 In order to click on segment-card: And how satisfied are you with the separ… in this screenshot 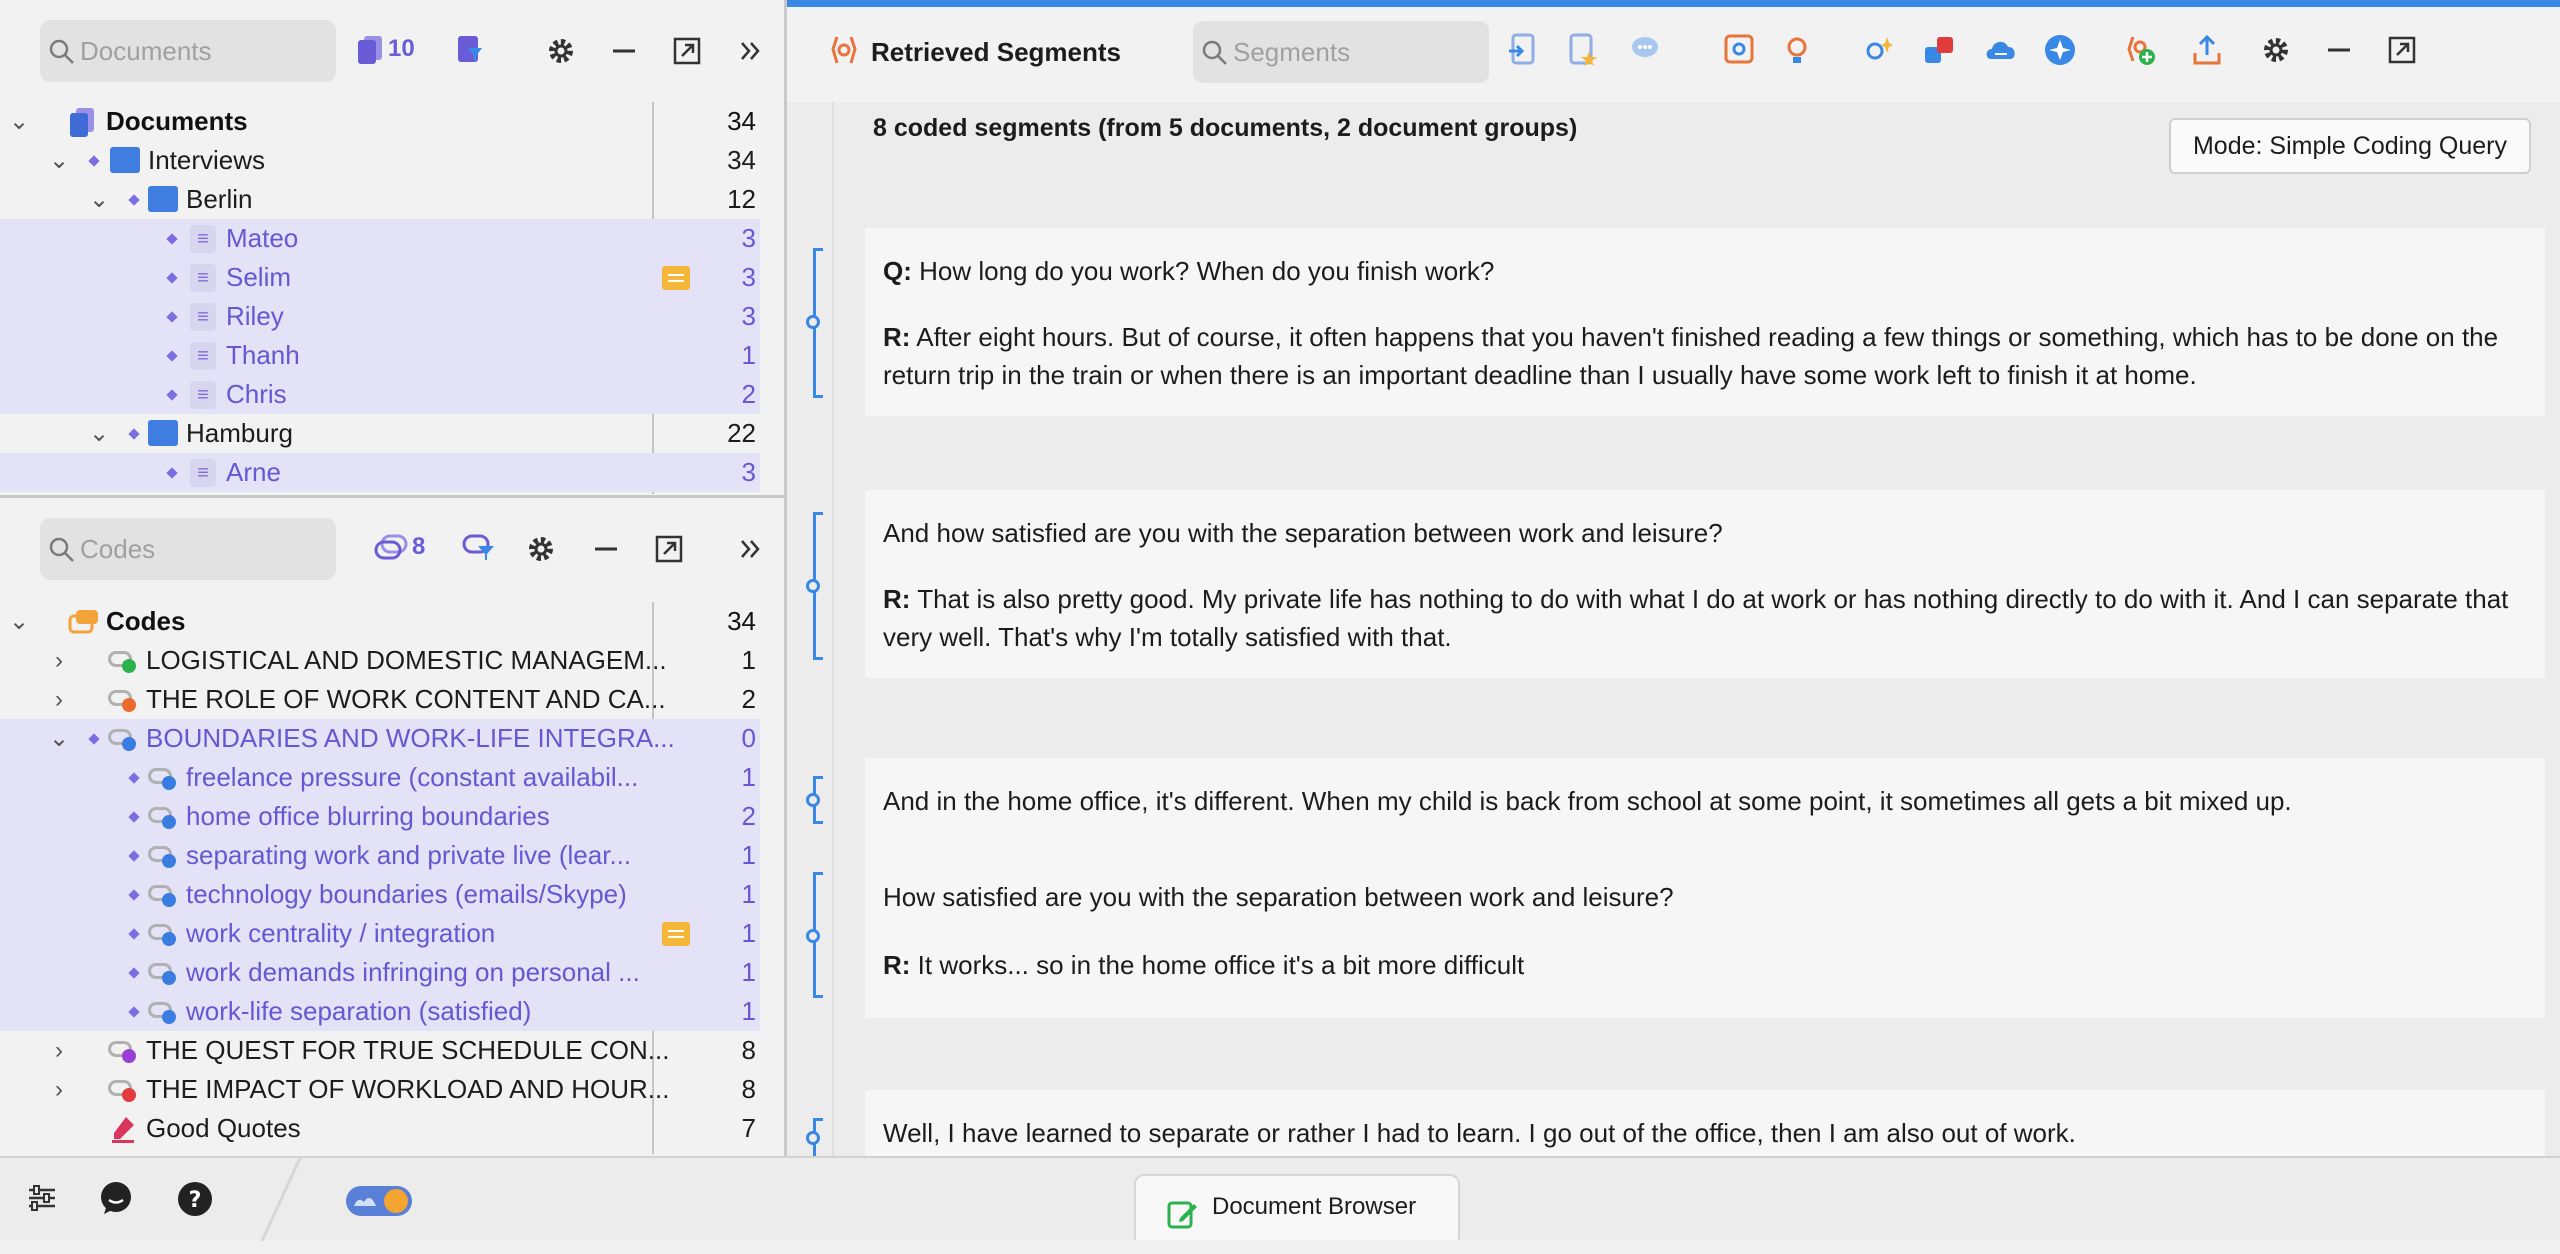, I will do `click(1705, 584)`.